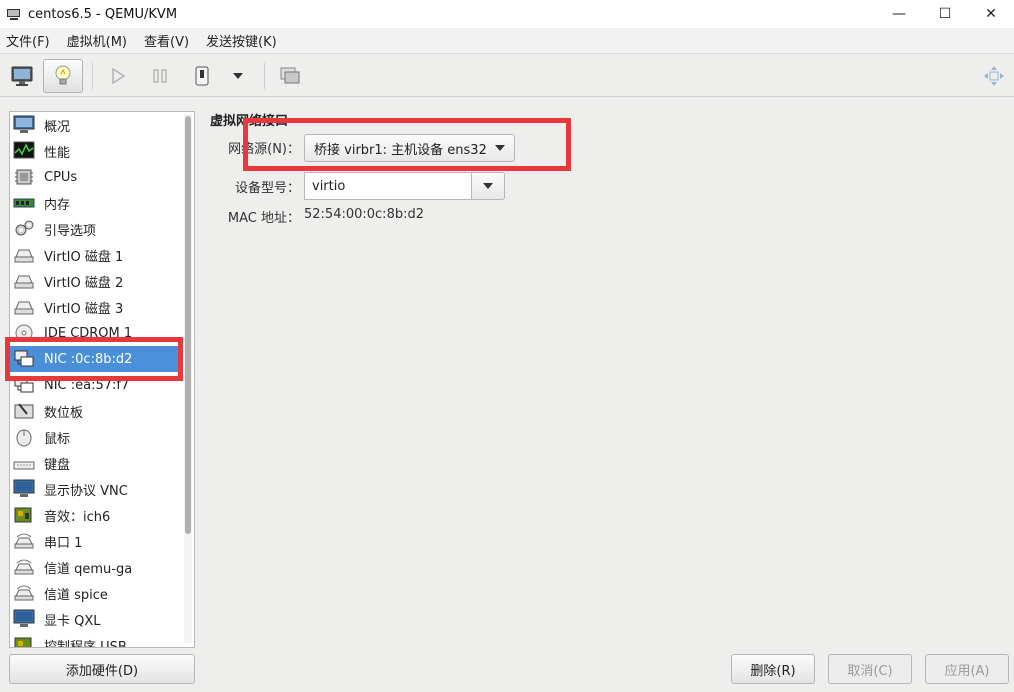 The height and width of the screenshot is (692, 1014). I want to click on hw-label: 数位板, so click(64, 413).